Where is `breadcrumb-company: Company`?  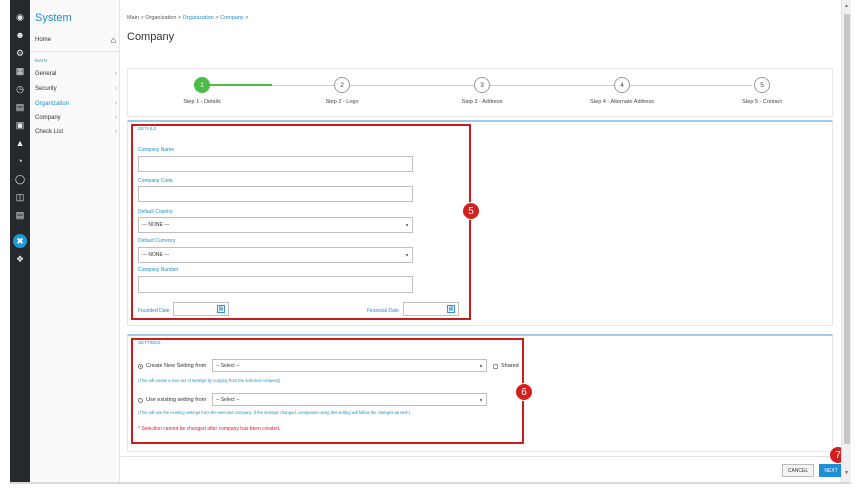 breadcrumb-company: Company is located at coordinates (232, 18).